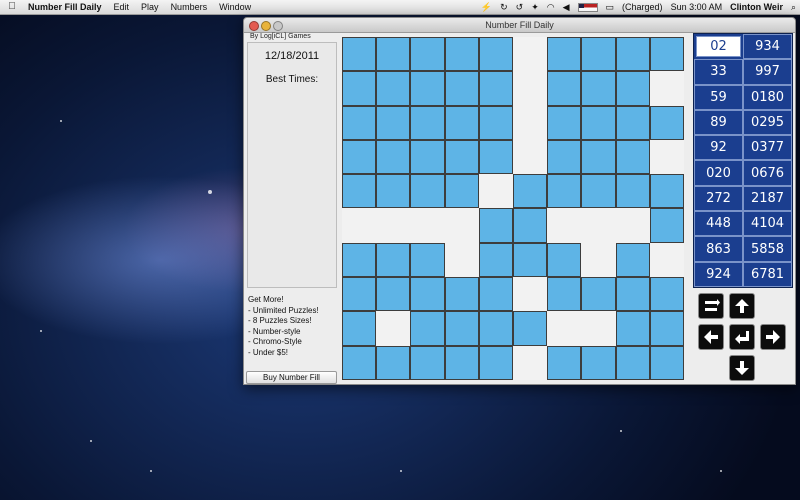 The image size is (800, 500). Describe the element at coordinates (519, 25) in the screenshot. I see `title-bar: Number Fill Daily` at that location.